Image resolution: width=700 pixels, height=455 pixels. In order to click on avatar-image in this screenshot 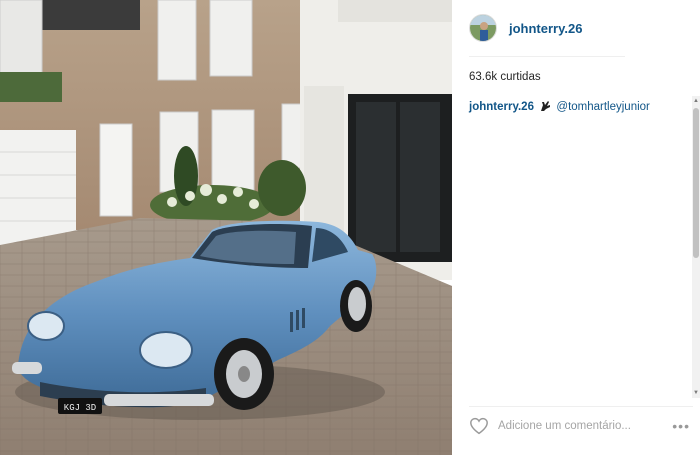, I will do `click(483, 28)`.